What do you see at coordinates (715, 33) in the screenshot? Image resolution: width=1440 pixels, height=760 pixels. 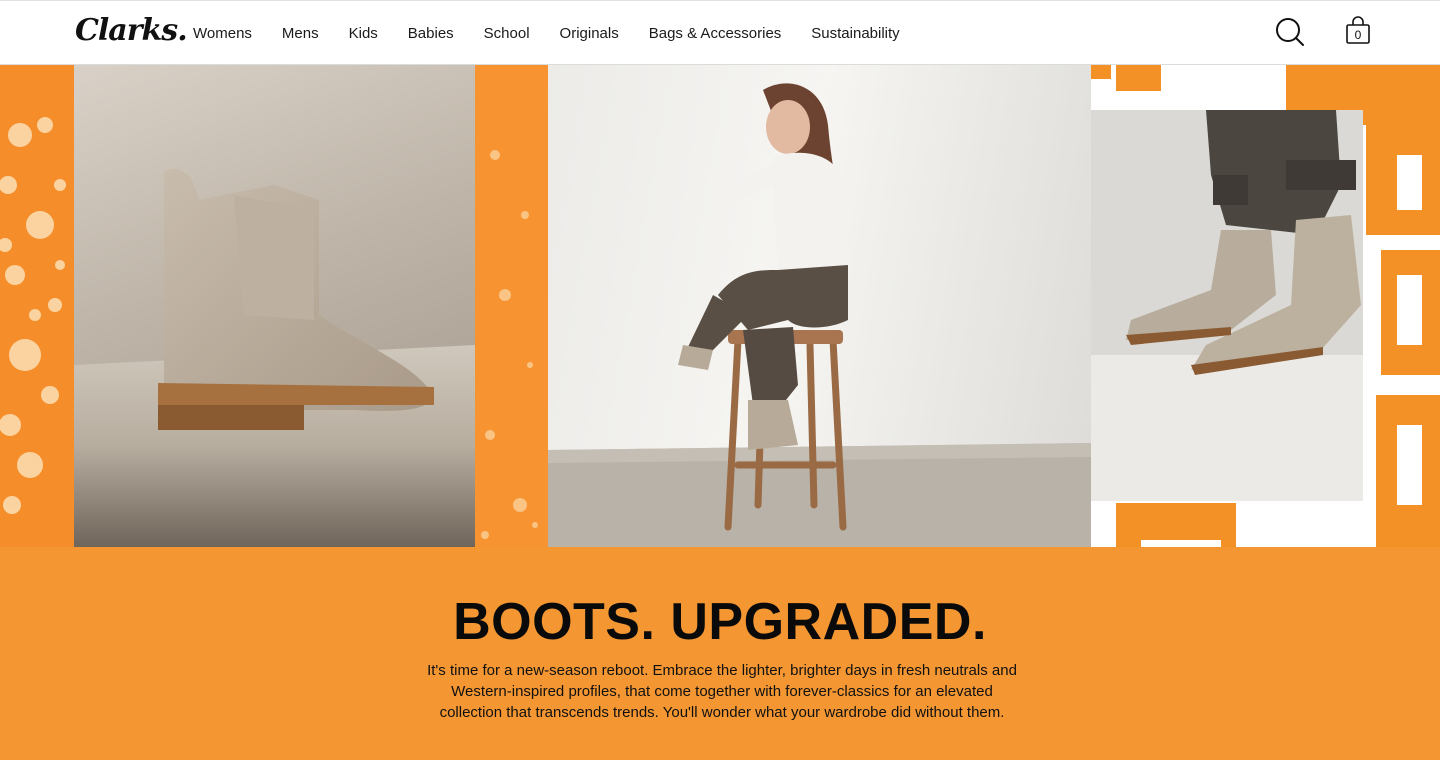 I see `nav-item-bags-accessories: Bags & Accessories` at bounding box center [715, 33].